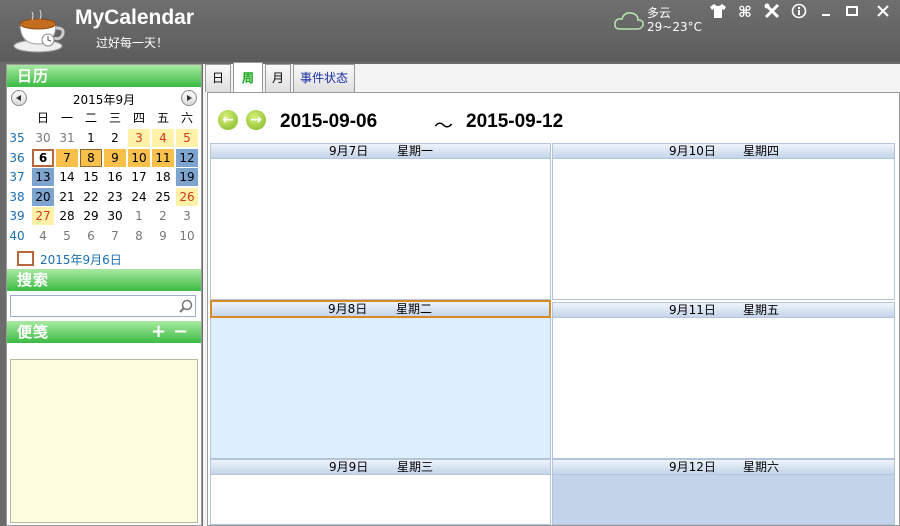 The width and height of the screenshot is (900, 526). What do you see at coordinates (67, 216) in the screenshot?
I see `calendar-day: 28` at bounding box center [67, 216].